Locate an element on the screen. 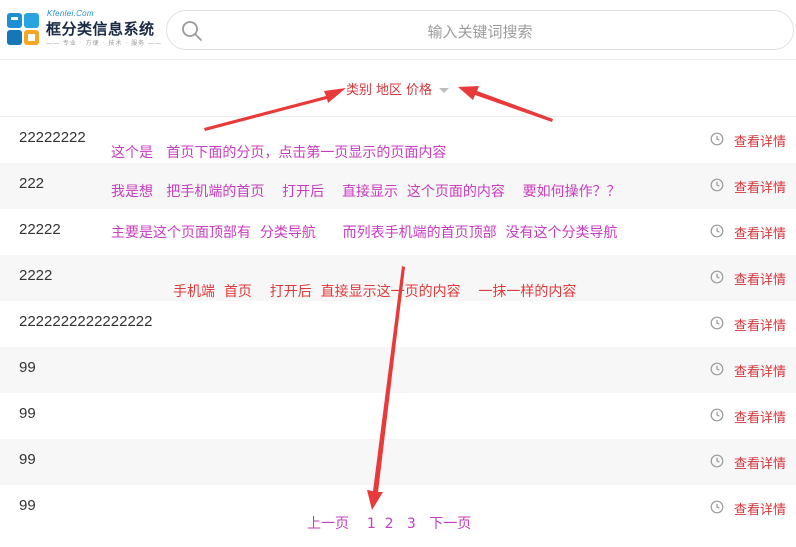 This screenshot has width=796, height=547. annotation-note-1: 这个是 首页下面的分页，点击第一页显示的页面内容 is located at coordinates (279, 153).